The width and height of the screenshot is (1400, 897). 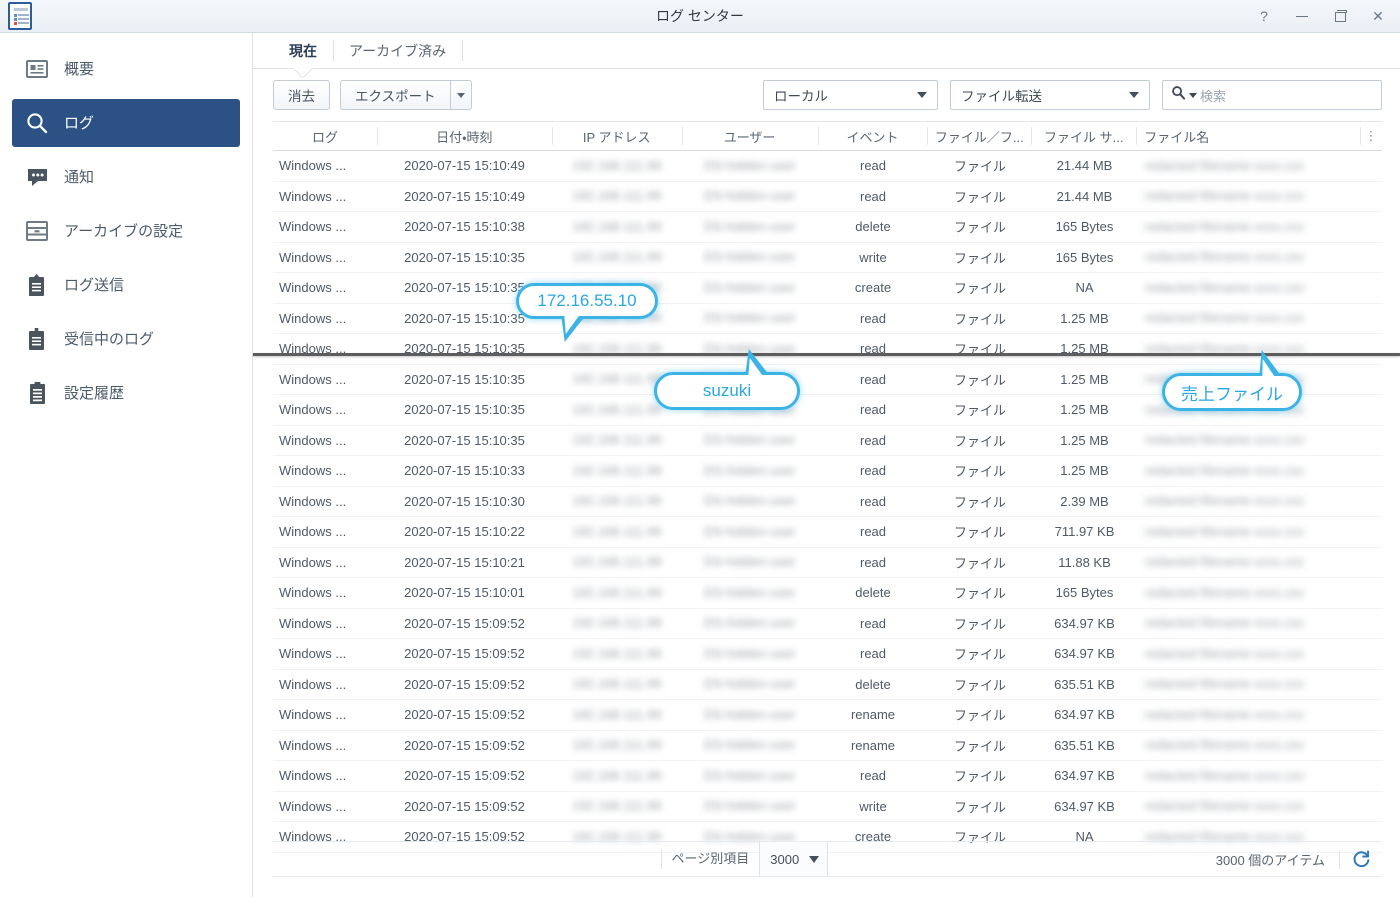 What do you see at coordinates (710, 859) in the screenshot?
I see `page-items-label: ページ別項目` at bounding box center [710, 859].